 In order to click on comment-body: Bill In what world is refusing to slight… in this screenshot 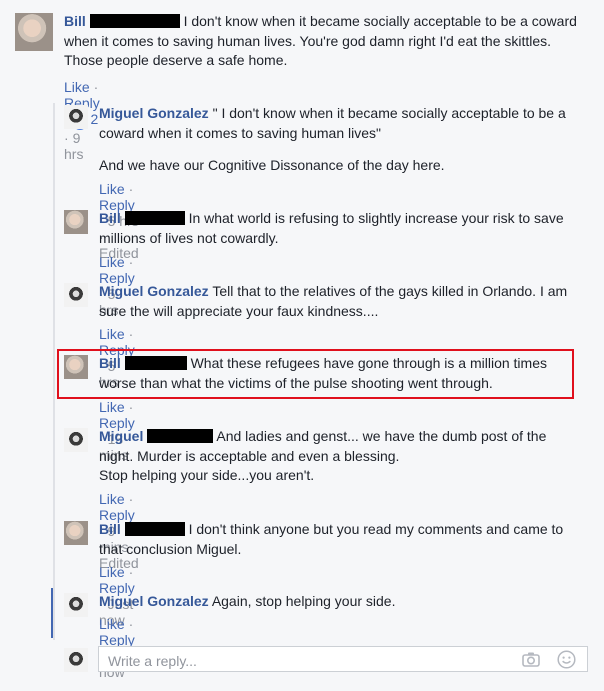, I will do `click(339, 228)`.